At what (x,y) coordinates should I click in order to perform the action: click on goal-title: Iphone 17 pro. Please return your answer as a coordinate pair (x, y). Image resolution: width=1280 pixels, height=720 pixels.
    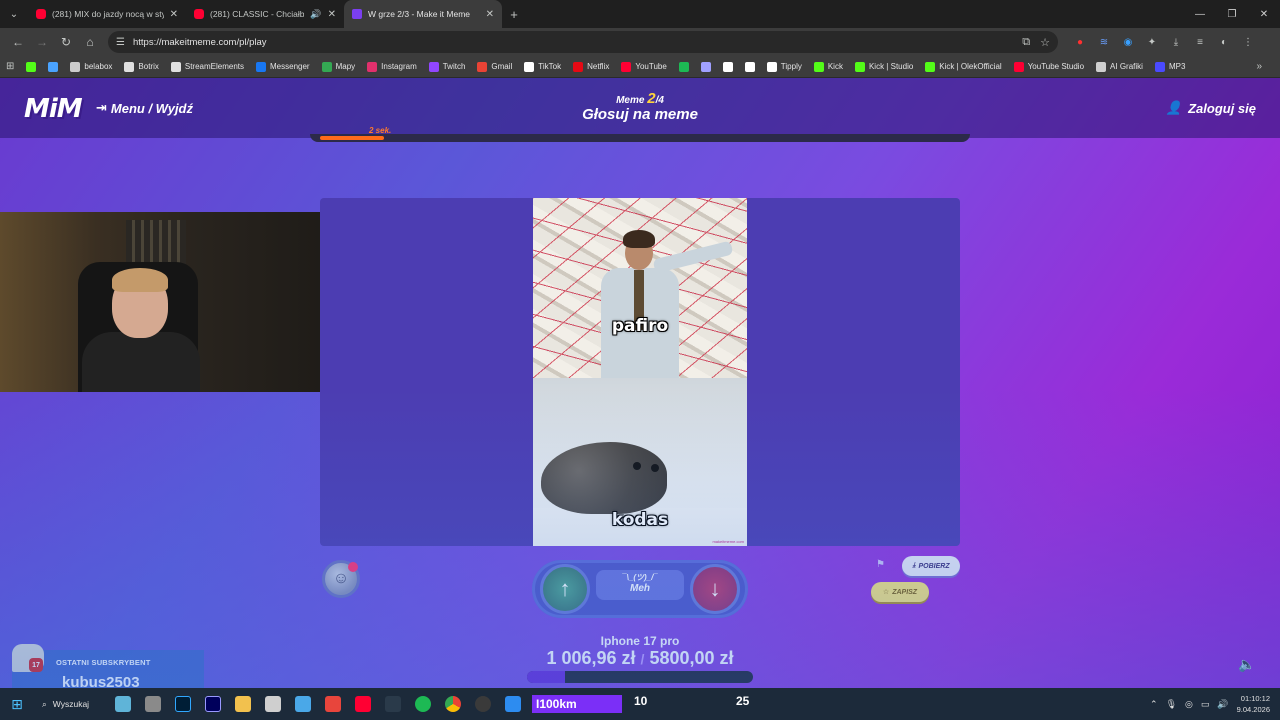
    Looking at the image, I should click on (640, 641).